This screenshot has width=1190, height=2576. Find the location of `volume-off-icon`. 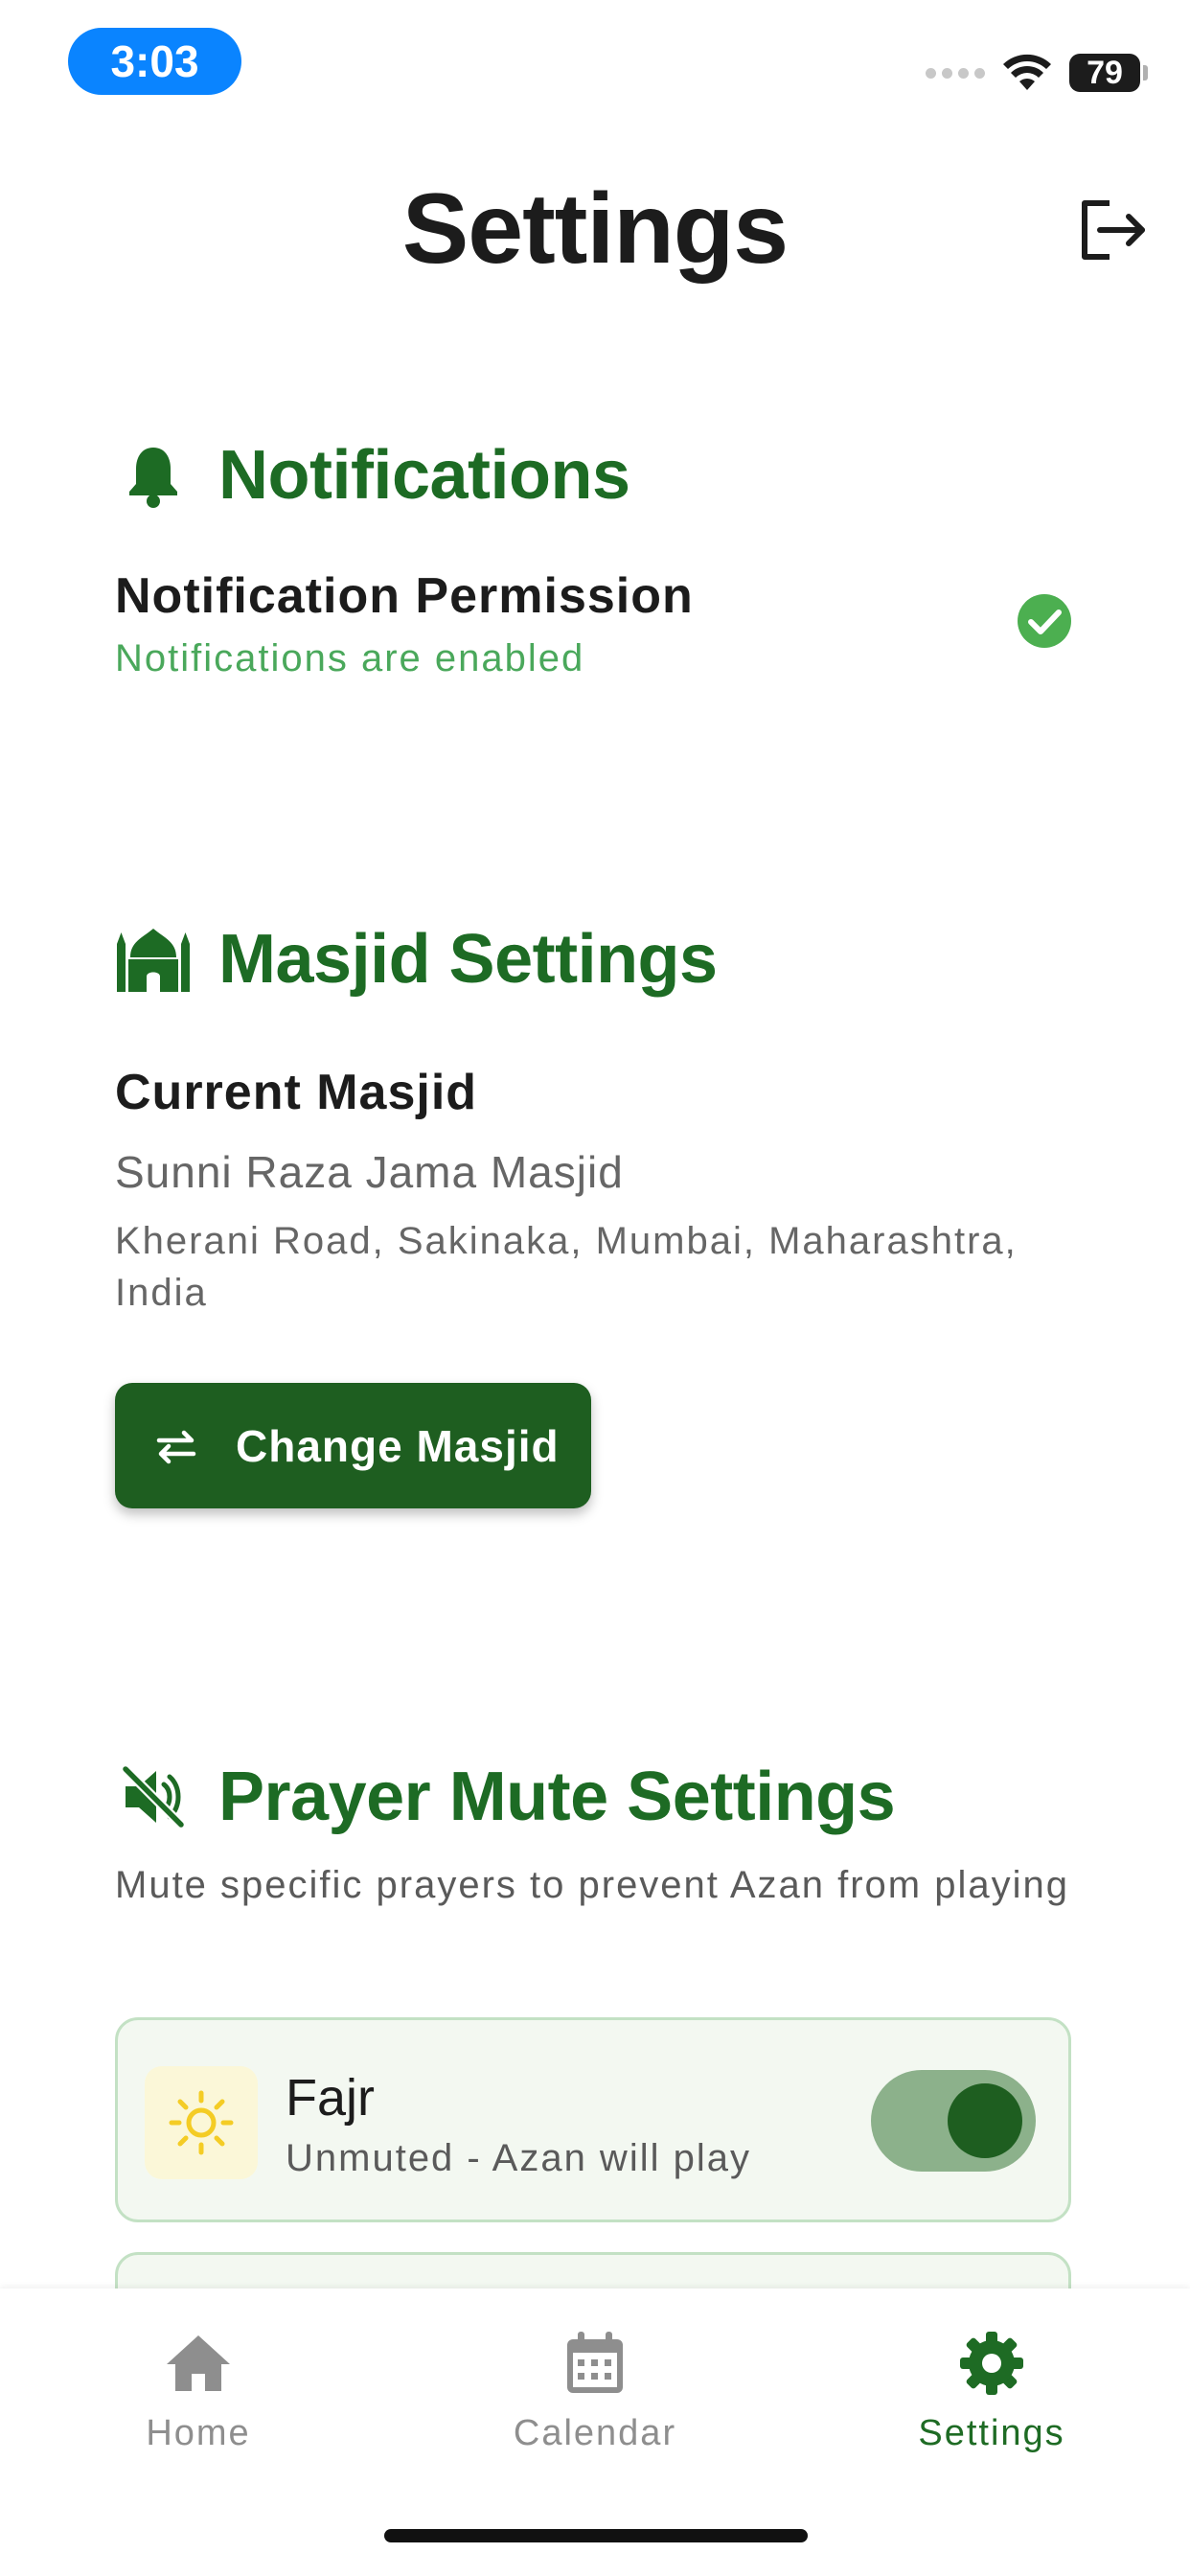

volume-off-icon is located at coordinates (154, 1797).